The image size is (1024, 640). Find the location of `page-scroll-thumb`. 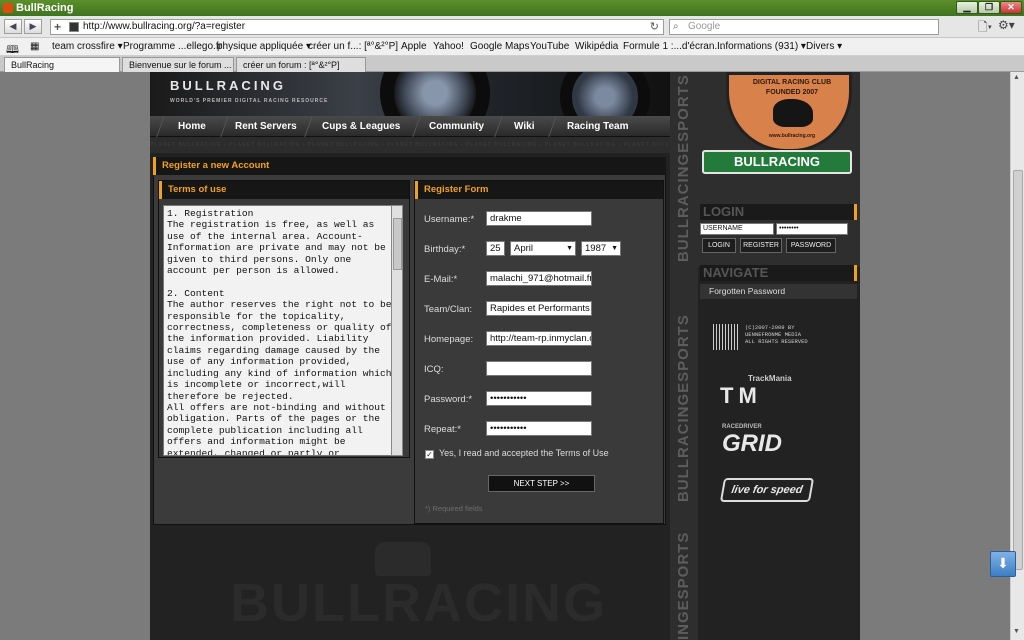

page-scroll-thumb is located at coordinates (1018, 370).